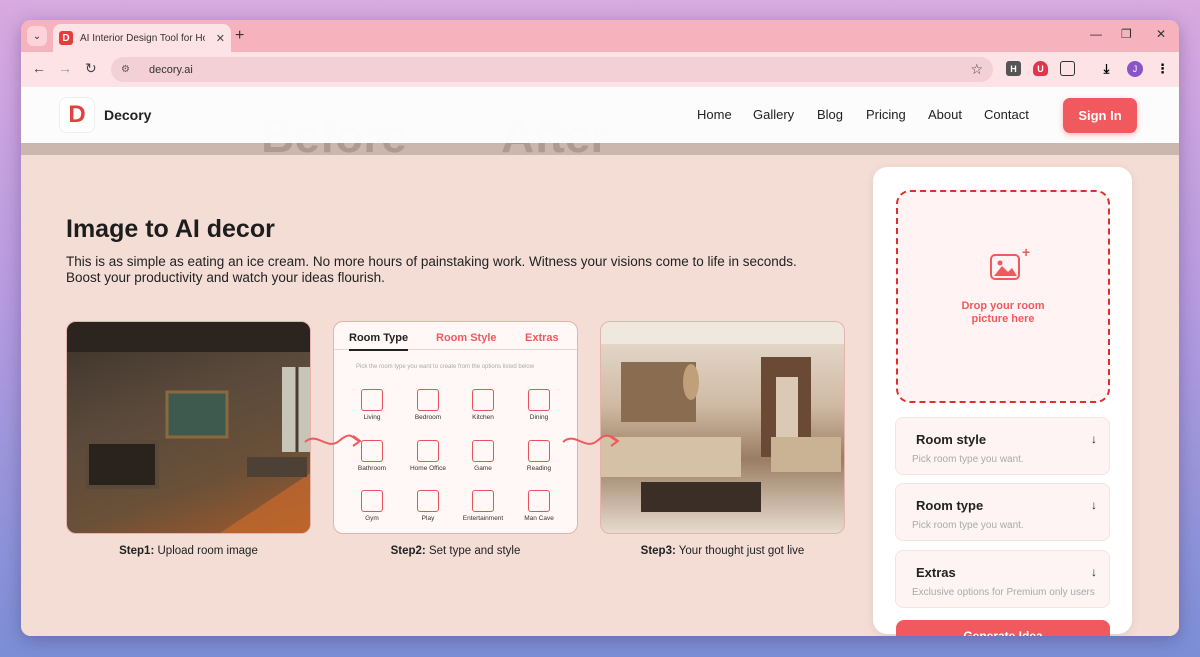  Describe the element at coordinates (372, 451) in the screenshot. I see `bathtub-icon` at that location.